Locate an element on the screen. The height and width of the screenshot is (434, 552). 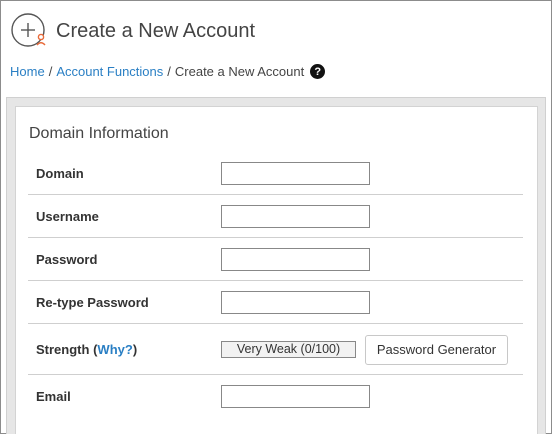
password-strength-meter: Very Weak (0/100) is located at coordinates (288, 349).